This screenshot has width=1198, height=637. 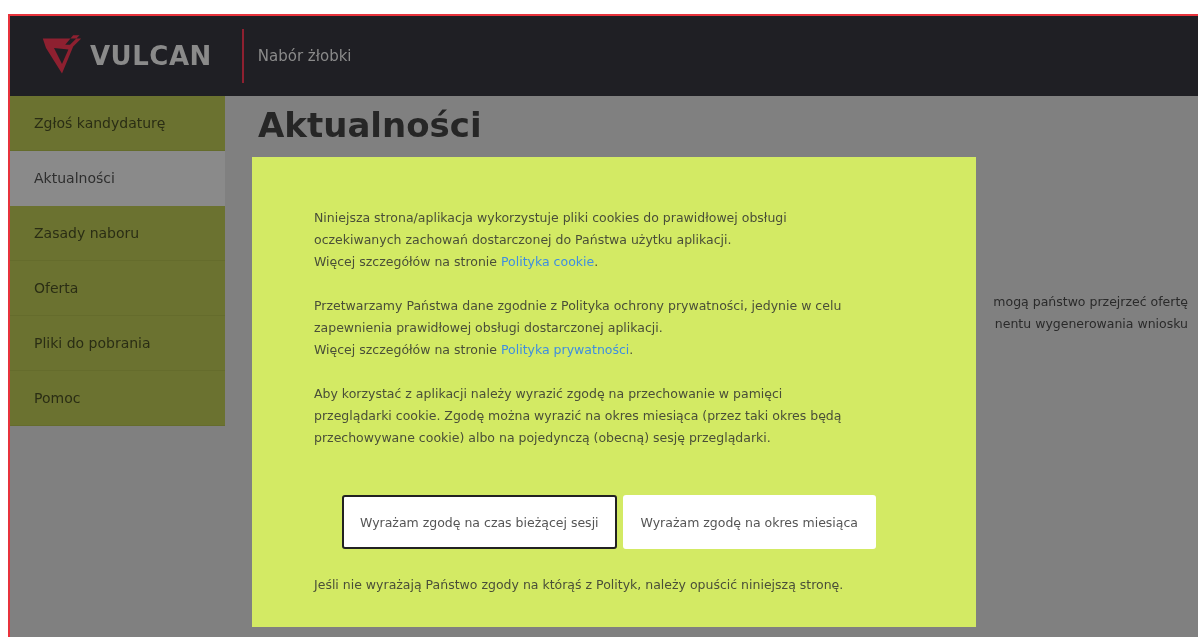 I want to click on app-title: Nabór żłobki, so click(x=304, y=56).